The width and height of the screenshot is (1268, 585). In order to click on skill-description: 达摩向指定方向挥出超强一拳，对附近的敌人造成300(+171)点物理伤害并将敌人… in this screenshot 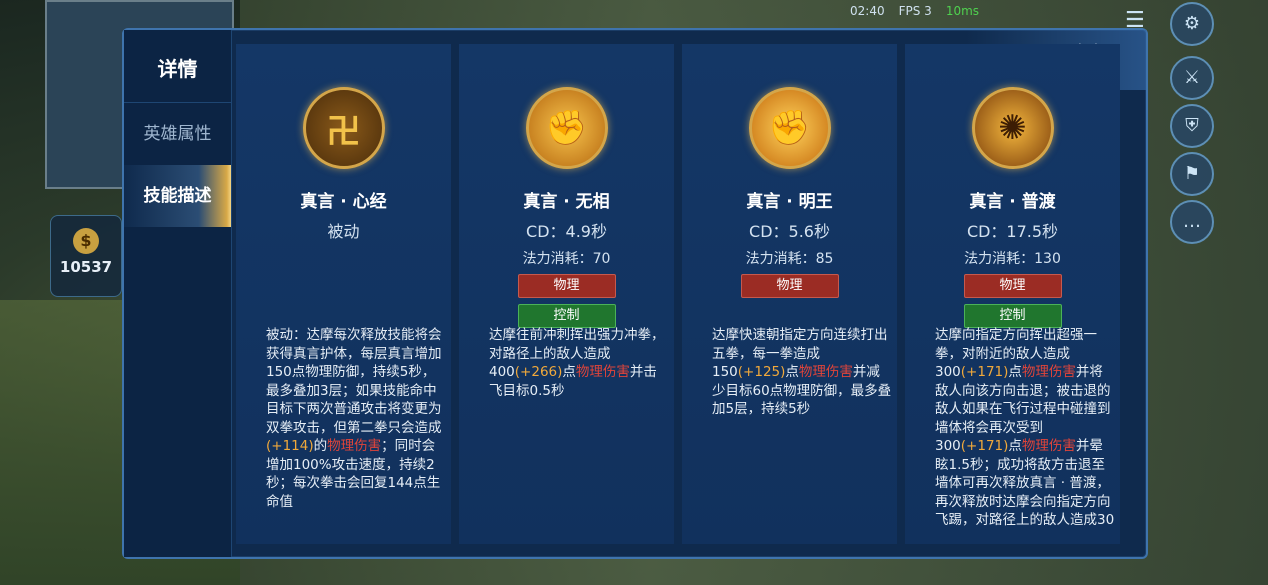, I will do `click(1025, 428)`.